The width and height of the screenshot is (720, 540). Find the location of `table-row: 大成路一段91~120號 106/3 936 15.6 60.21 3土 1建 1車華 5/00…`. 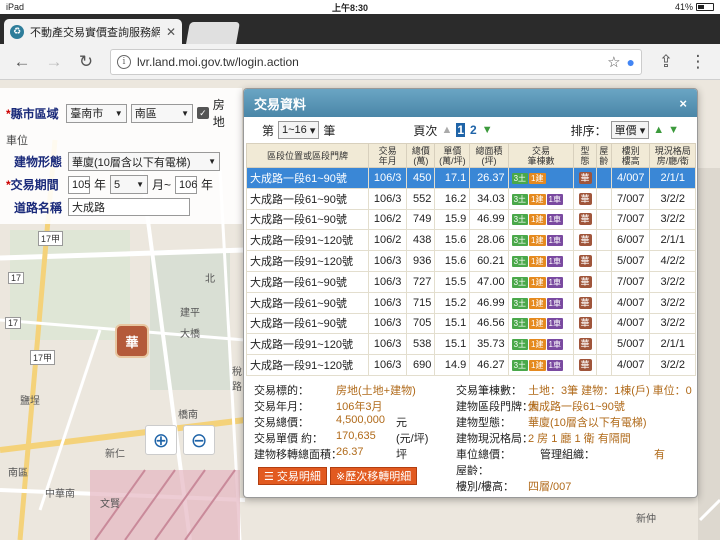

table-row: 大成路一段91~120號 106/3 936 15.6 60.21 3土 1建 1車華 5/00… is located at coordinates (471, 261).